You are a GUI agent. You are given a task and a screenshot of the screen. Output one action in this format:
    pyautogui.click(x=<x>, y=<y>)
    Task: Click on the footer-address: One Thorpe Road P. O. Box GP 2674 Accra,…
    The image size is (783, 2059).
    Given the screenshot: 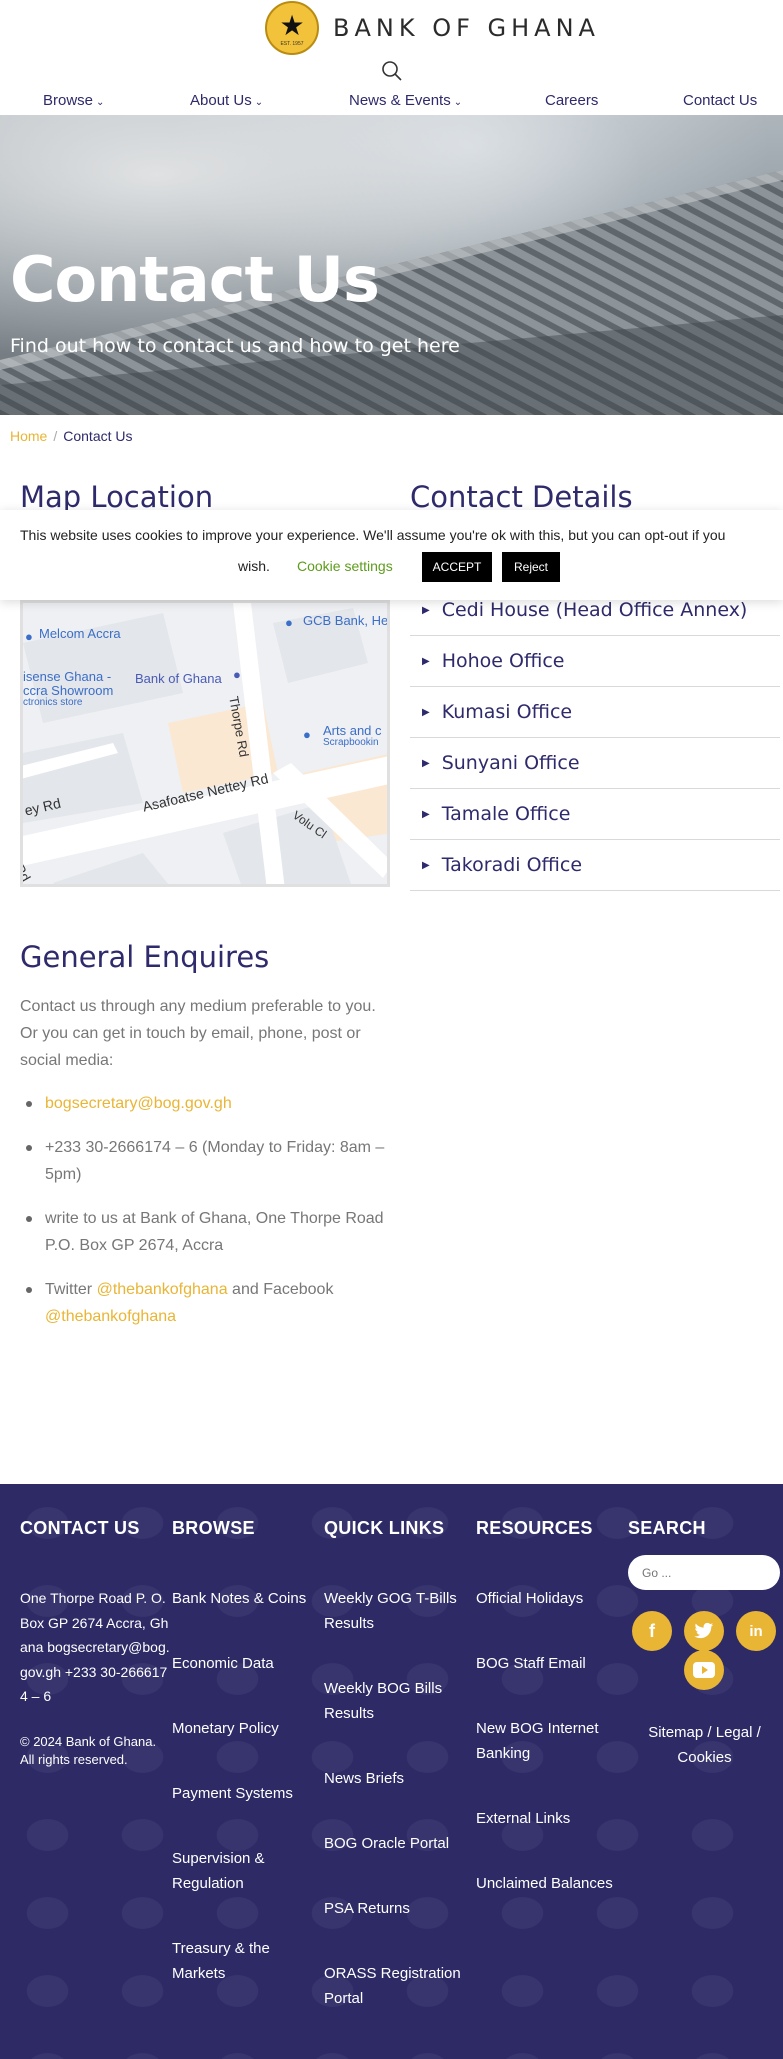 What is the action you would take?
    pyautogui.click(x=95, y=1647)
    